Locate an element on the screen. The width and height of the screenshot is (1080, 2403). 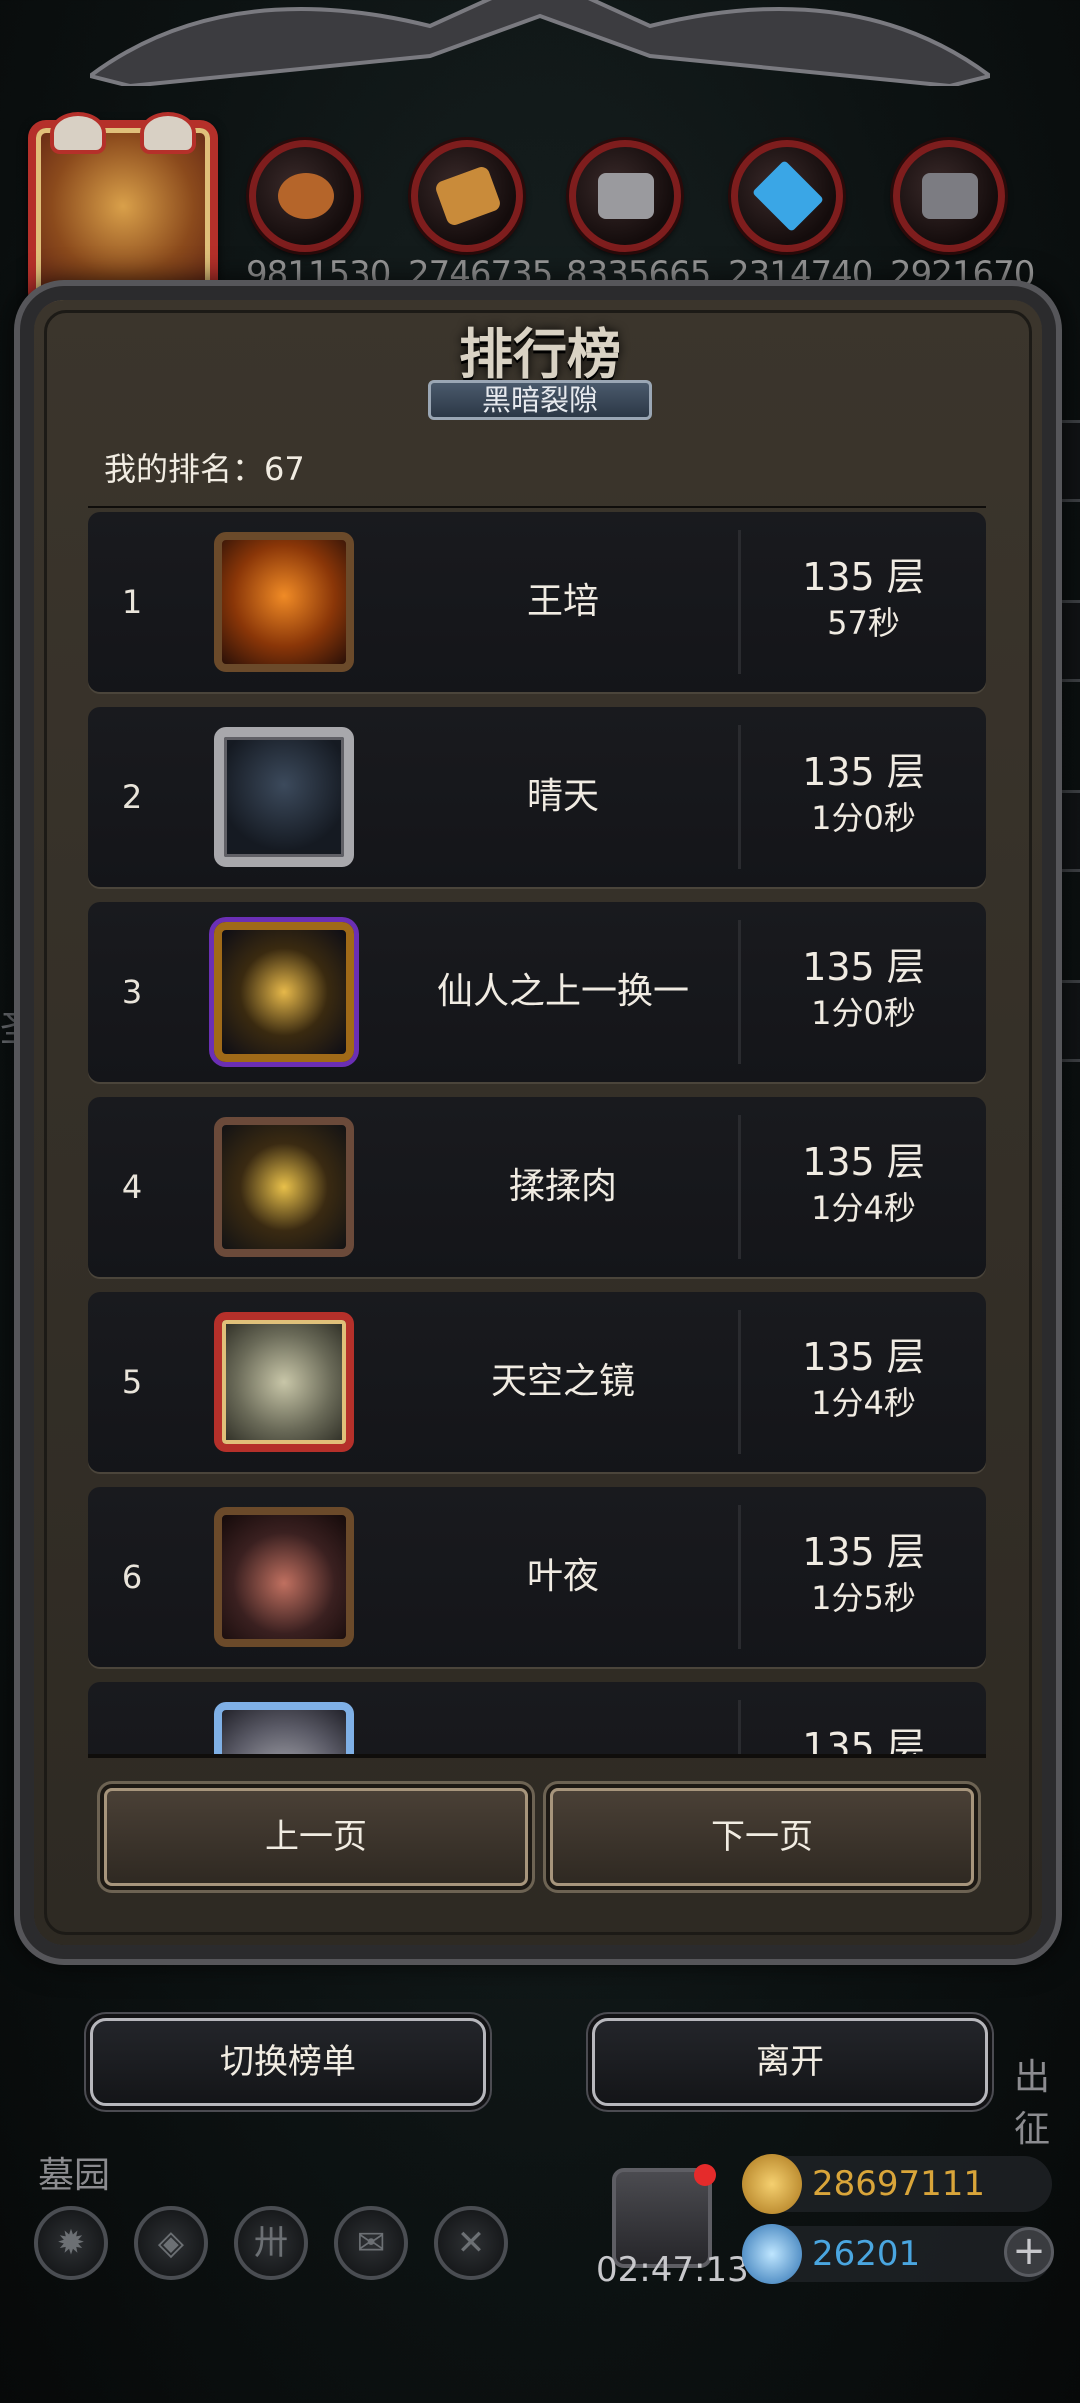
seashell-portrait is located at coordinates (284, 1728).